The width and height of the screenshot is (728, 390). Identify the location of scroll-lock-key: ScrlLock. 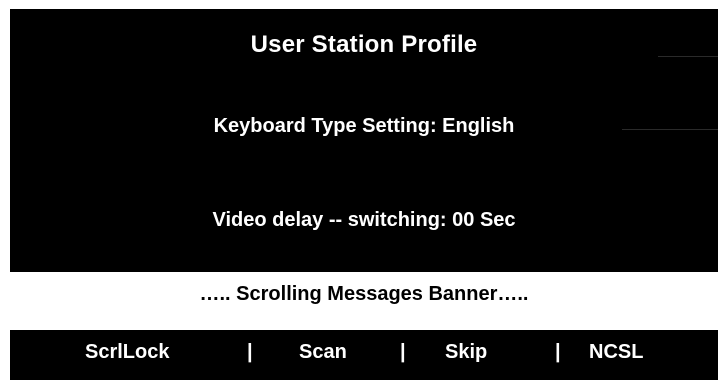
(127, 352).